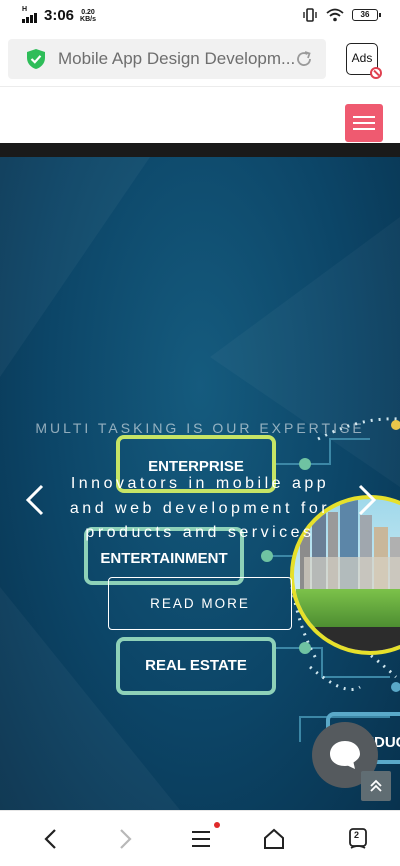 This screenshot has width=400, height=866. What do you see at coordinates (345, 755) in the screenshot?
I see `chat-bubble-icon` at bounding box center [345, 755].